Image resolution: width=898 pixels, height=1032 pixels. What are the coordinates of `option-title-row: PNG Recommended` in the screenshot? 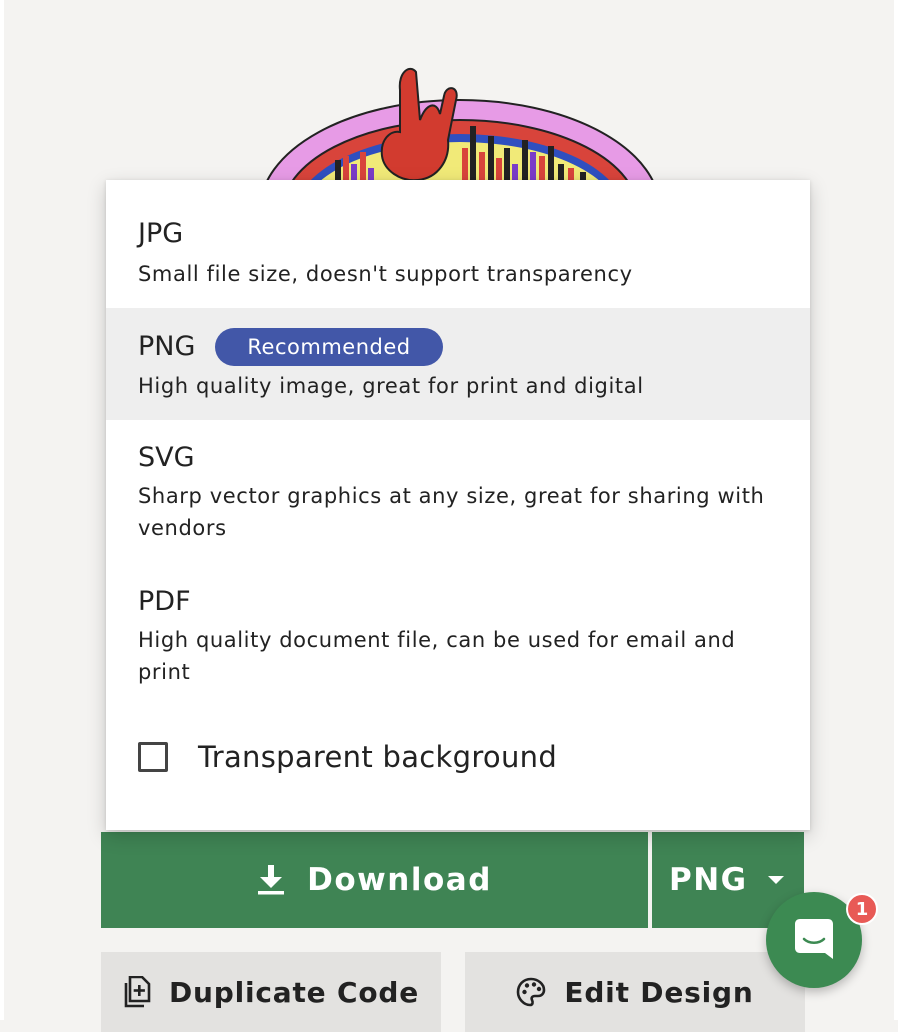 It's located at (474, 347).